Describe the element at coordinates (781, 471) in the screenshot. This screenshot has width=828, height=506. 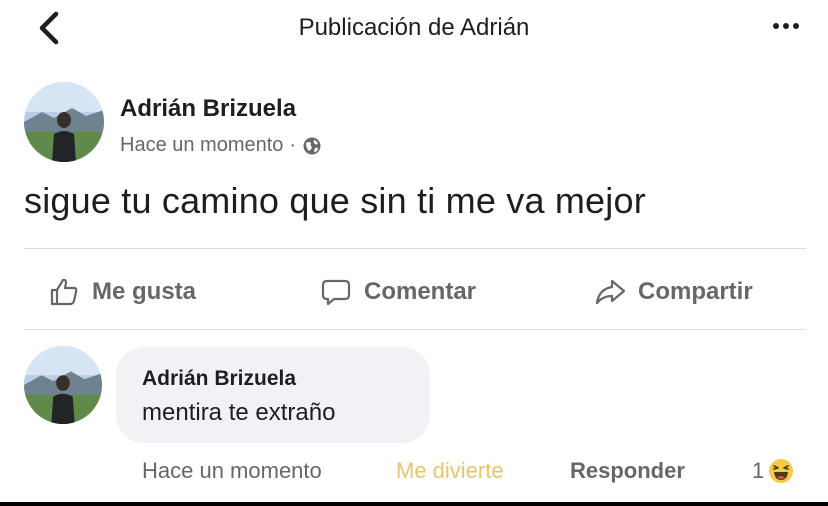
I see `haha-emoji-icon` at that location.